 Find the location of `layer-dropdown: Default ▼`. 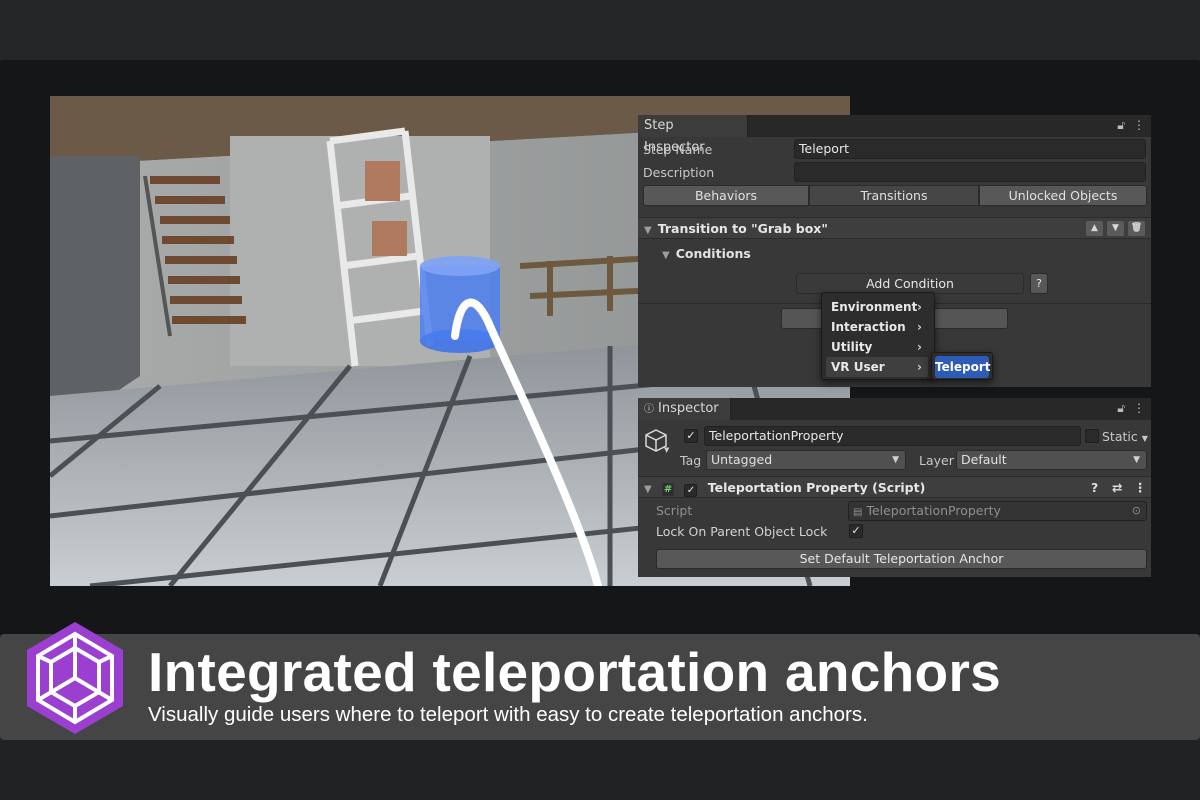

layer-dropdown: Default ▼ is located at coordinates (1051, 460).